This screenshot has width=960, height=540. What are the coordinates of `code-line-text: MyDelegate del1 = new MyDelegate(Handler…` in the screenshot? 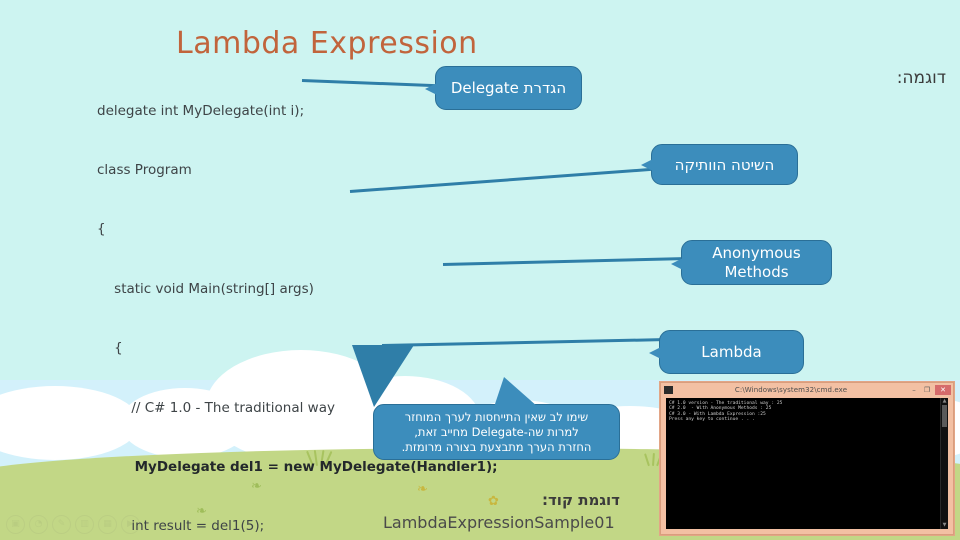 It's located at (297, 466).